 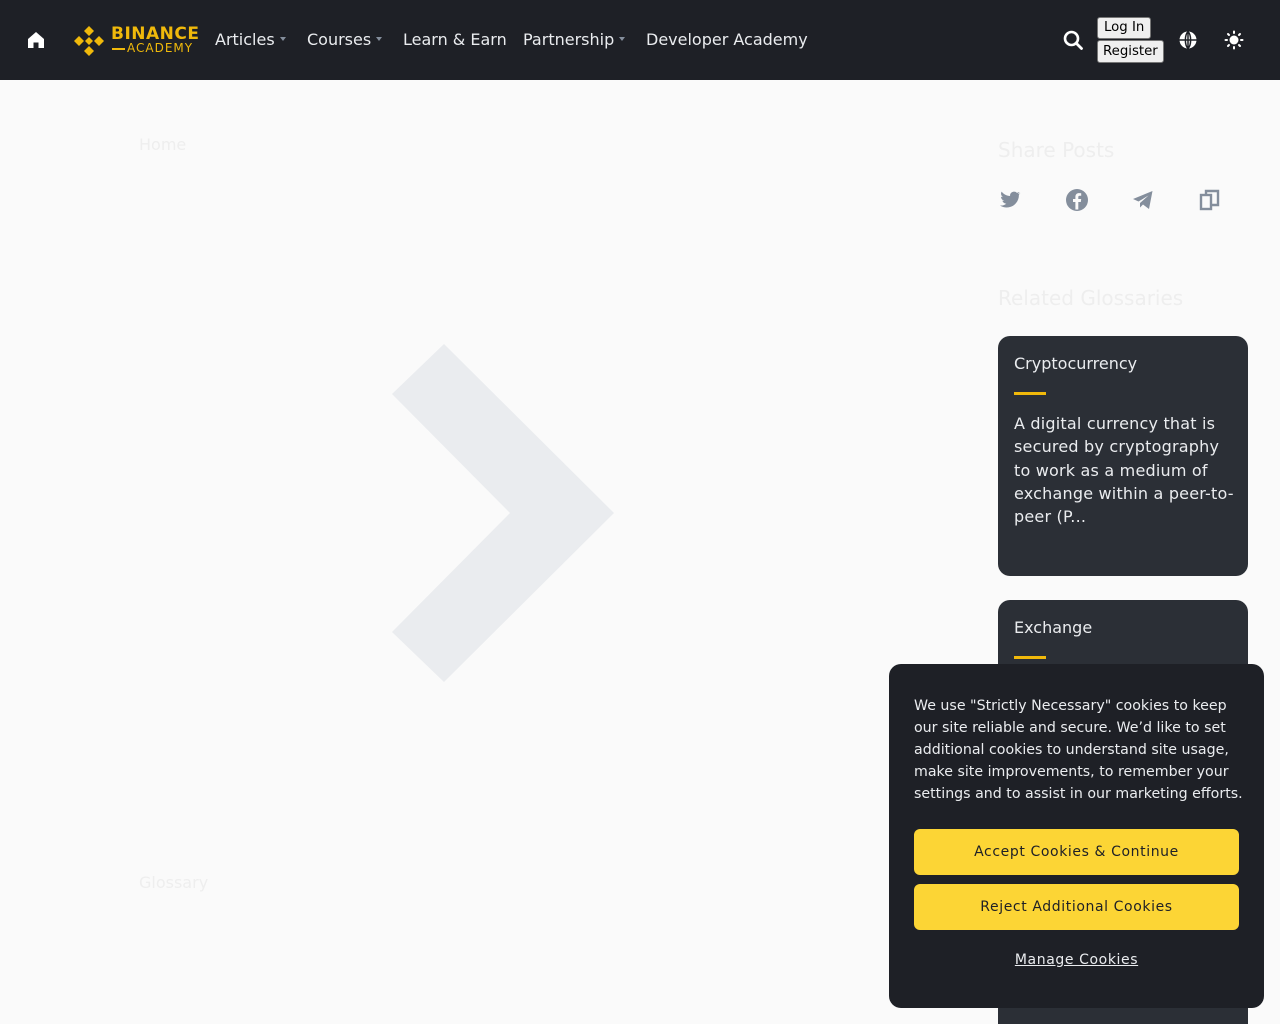 What do you see at coordinates (1124, 28) in the screenshot?
I see `login-button: Log In` at bounding box center [1124, 28].